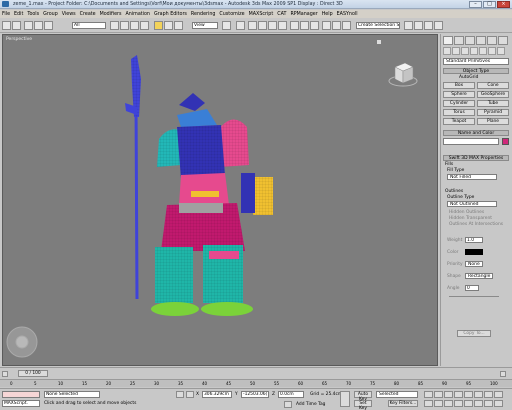  What do you see at coordinates (458, 403) in the screenshot?
I see `zoom-extents-all-icon` at bounding box center [458, 403].